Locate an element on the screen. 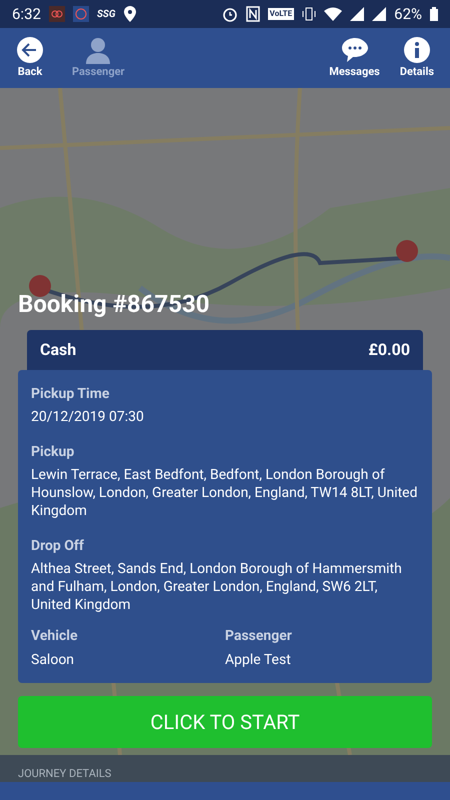  field-label: Passenger is located at coordinates (259, 636).